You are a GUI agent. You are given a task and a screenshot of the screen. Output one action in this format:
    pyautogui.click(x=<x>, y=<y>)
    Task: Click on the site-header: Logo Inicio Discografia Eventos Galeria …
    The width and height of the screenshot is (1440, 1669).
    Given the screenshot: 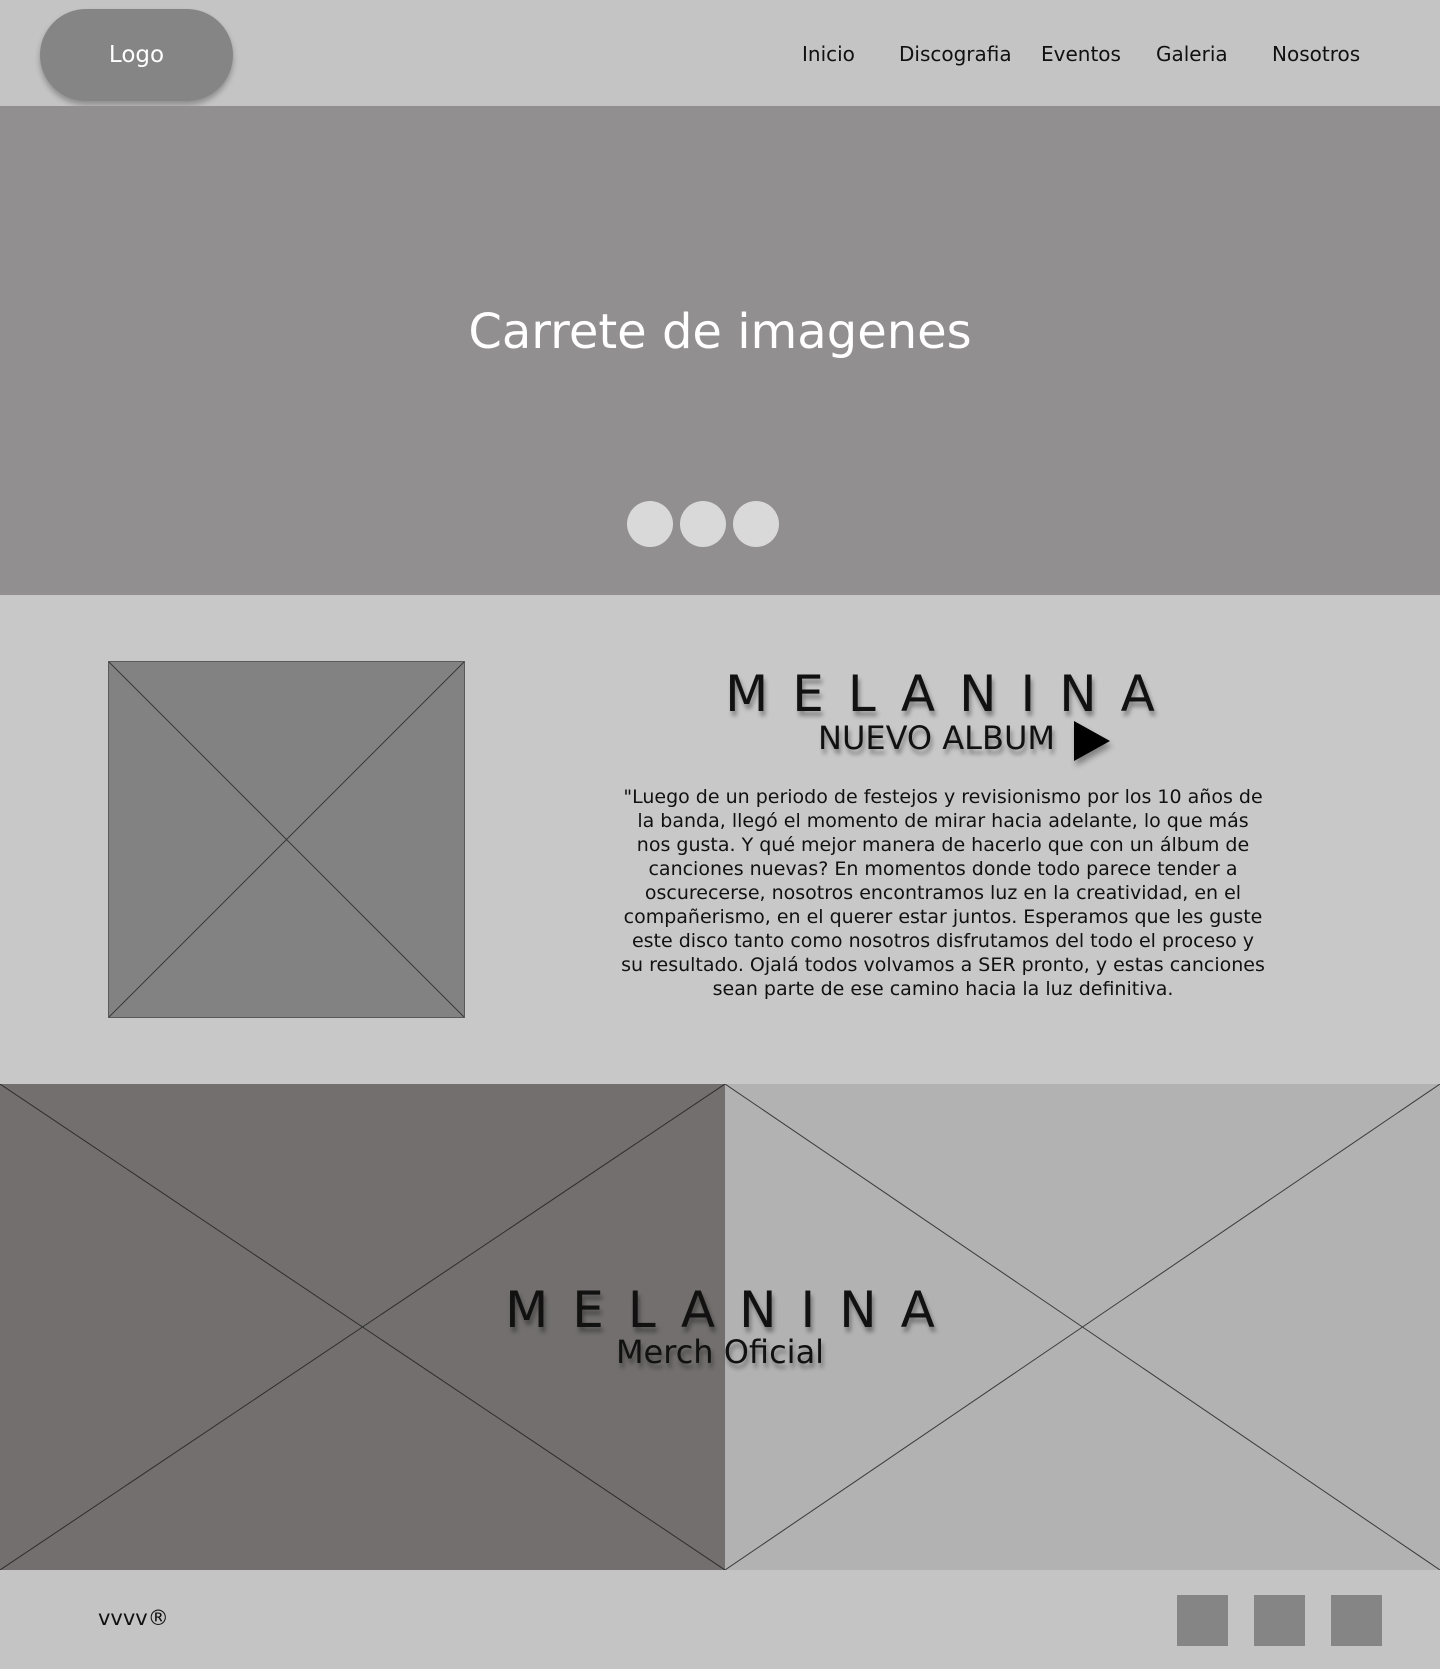 What is the action you would take?
    pyautogui.click(x=720, y=53)
    